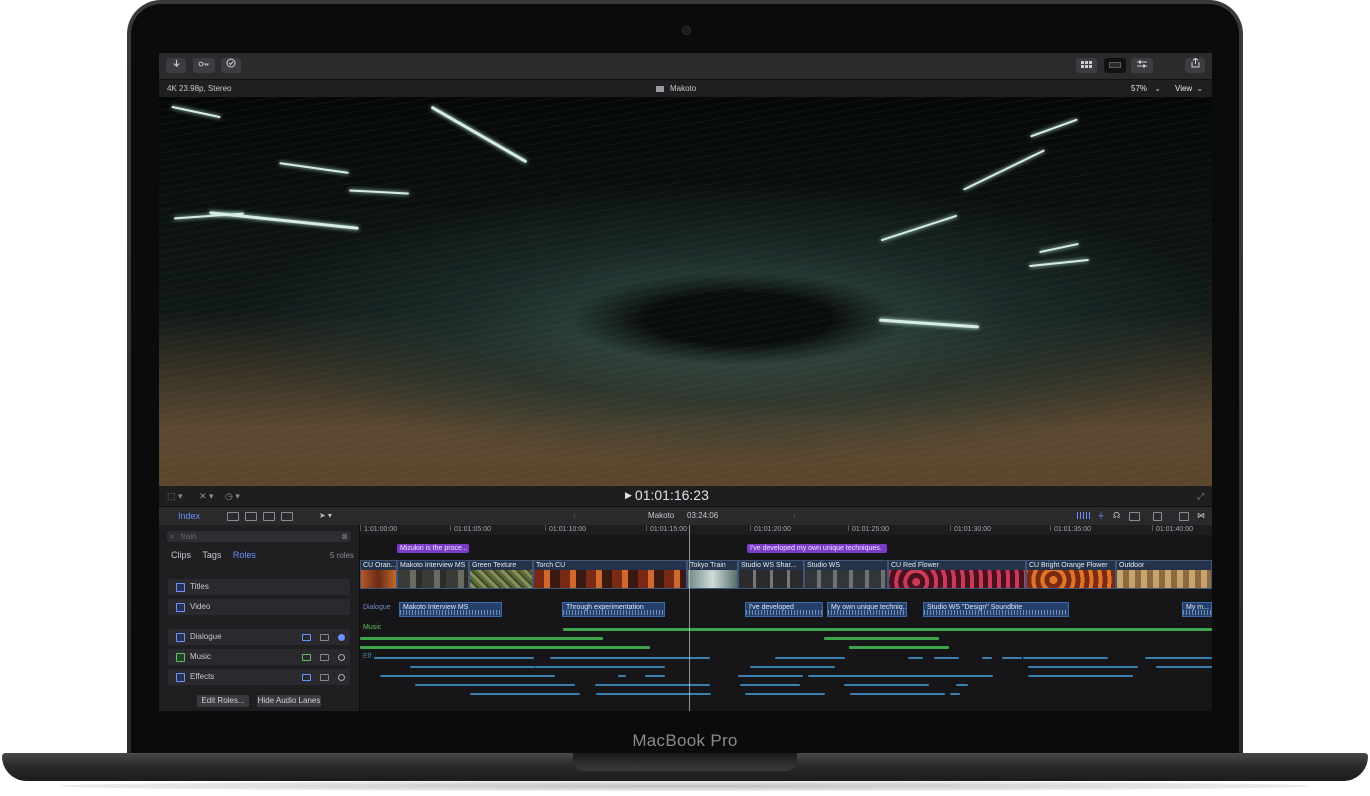  Describe the element at coordinates (287, 516) in the screenshot. I see `overwrite-clip-icon` at that location.